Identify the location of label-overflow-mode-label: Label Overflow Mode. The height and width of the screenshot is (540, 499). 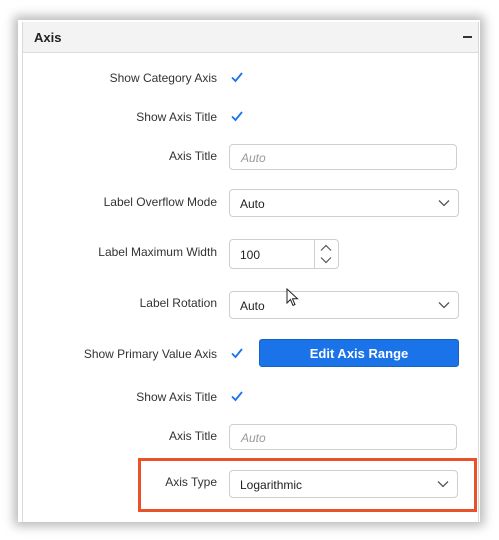
(160, 202).